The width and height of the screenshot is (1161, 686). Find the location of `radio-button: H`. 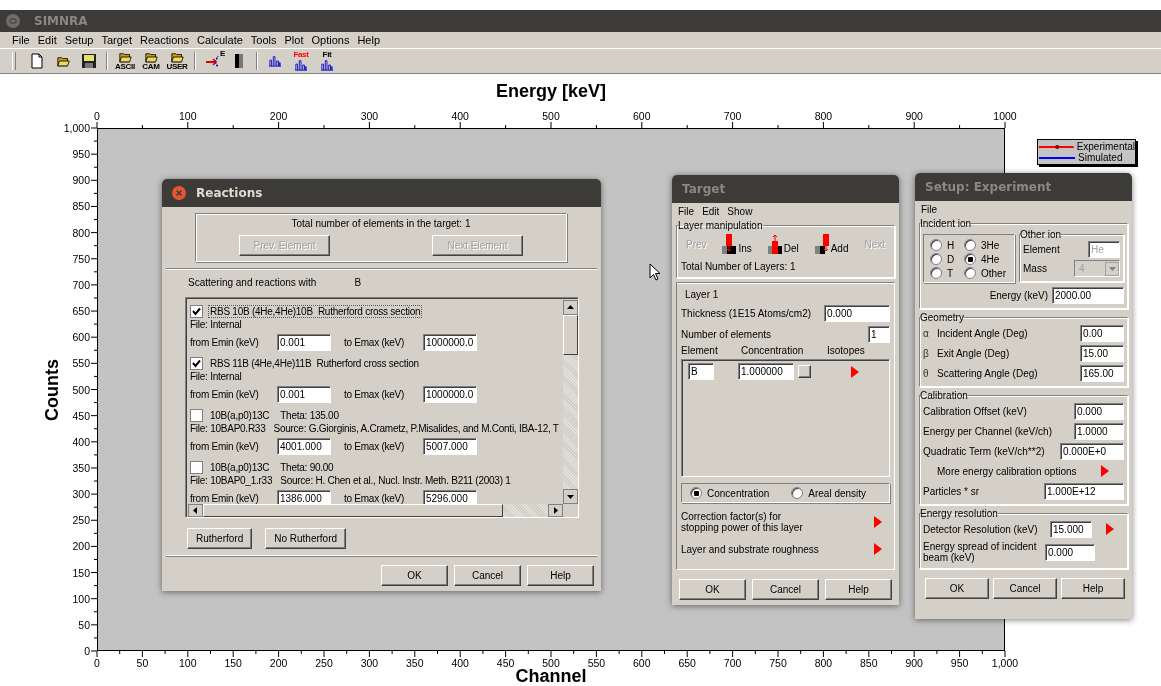

radio-button: H is located at coordinates (947, 245).